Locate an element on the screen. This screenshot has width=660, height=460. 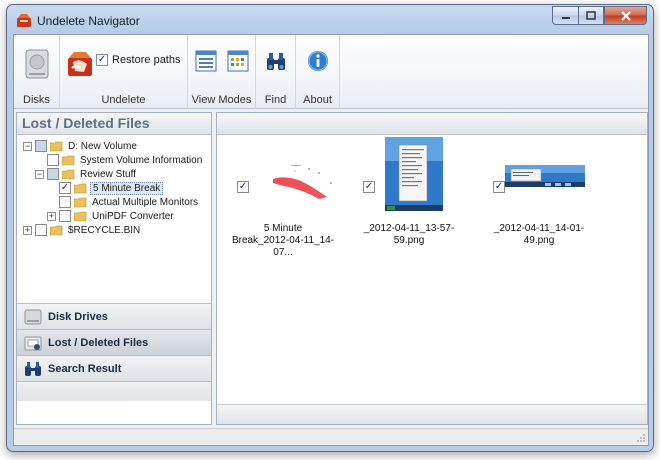
undelete-icon is located at coordinates (80, 64).